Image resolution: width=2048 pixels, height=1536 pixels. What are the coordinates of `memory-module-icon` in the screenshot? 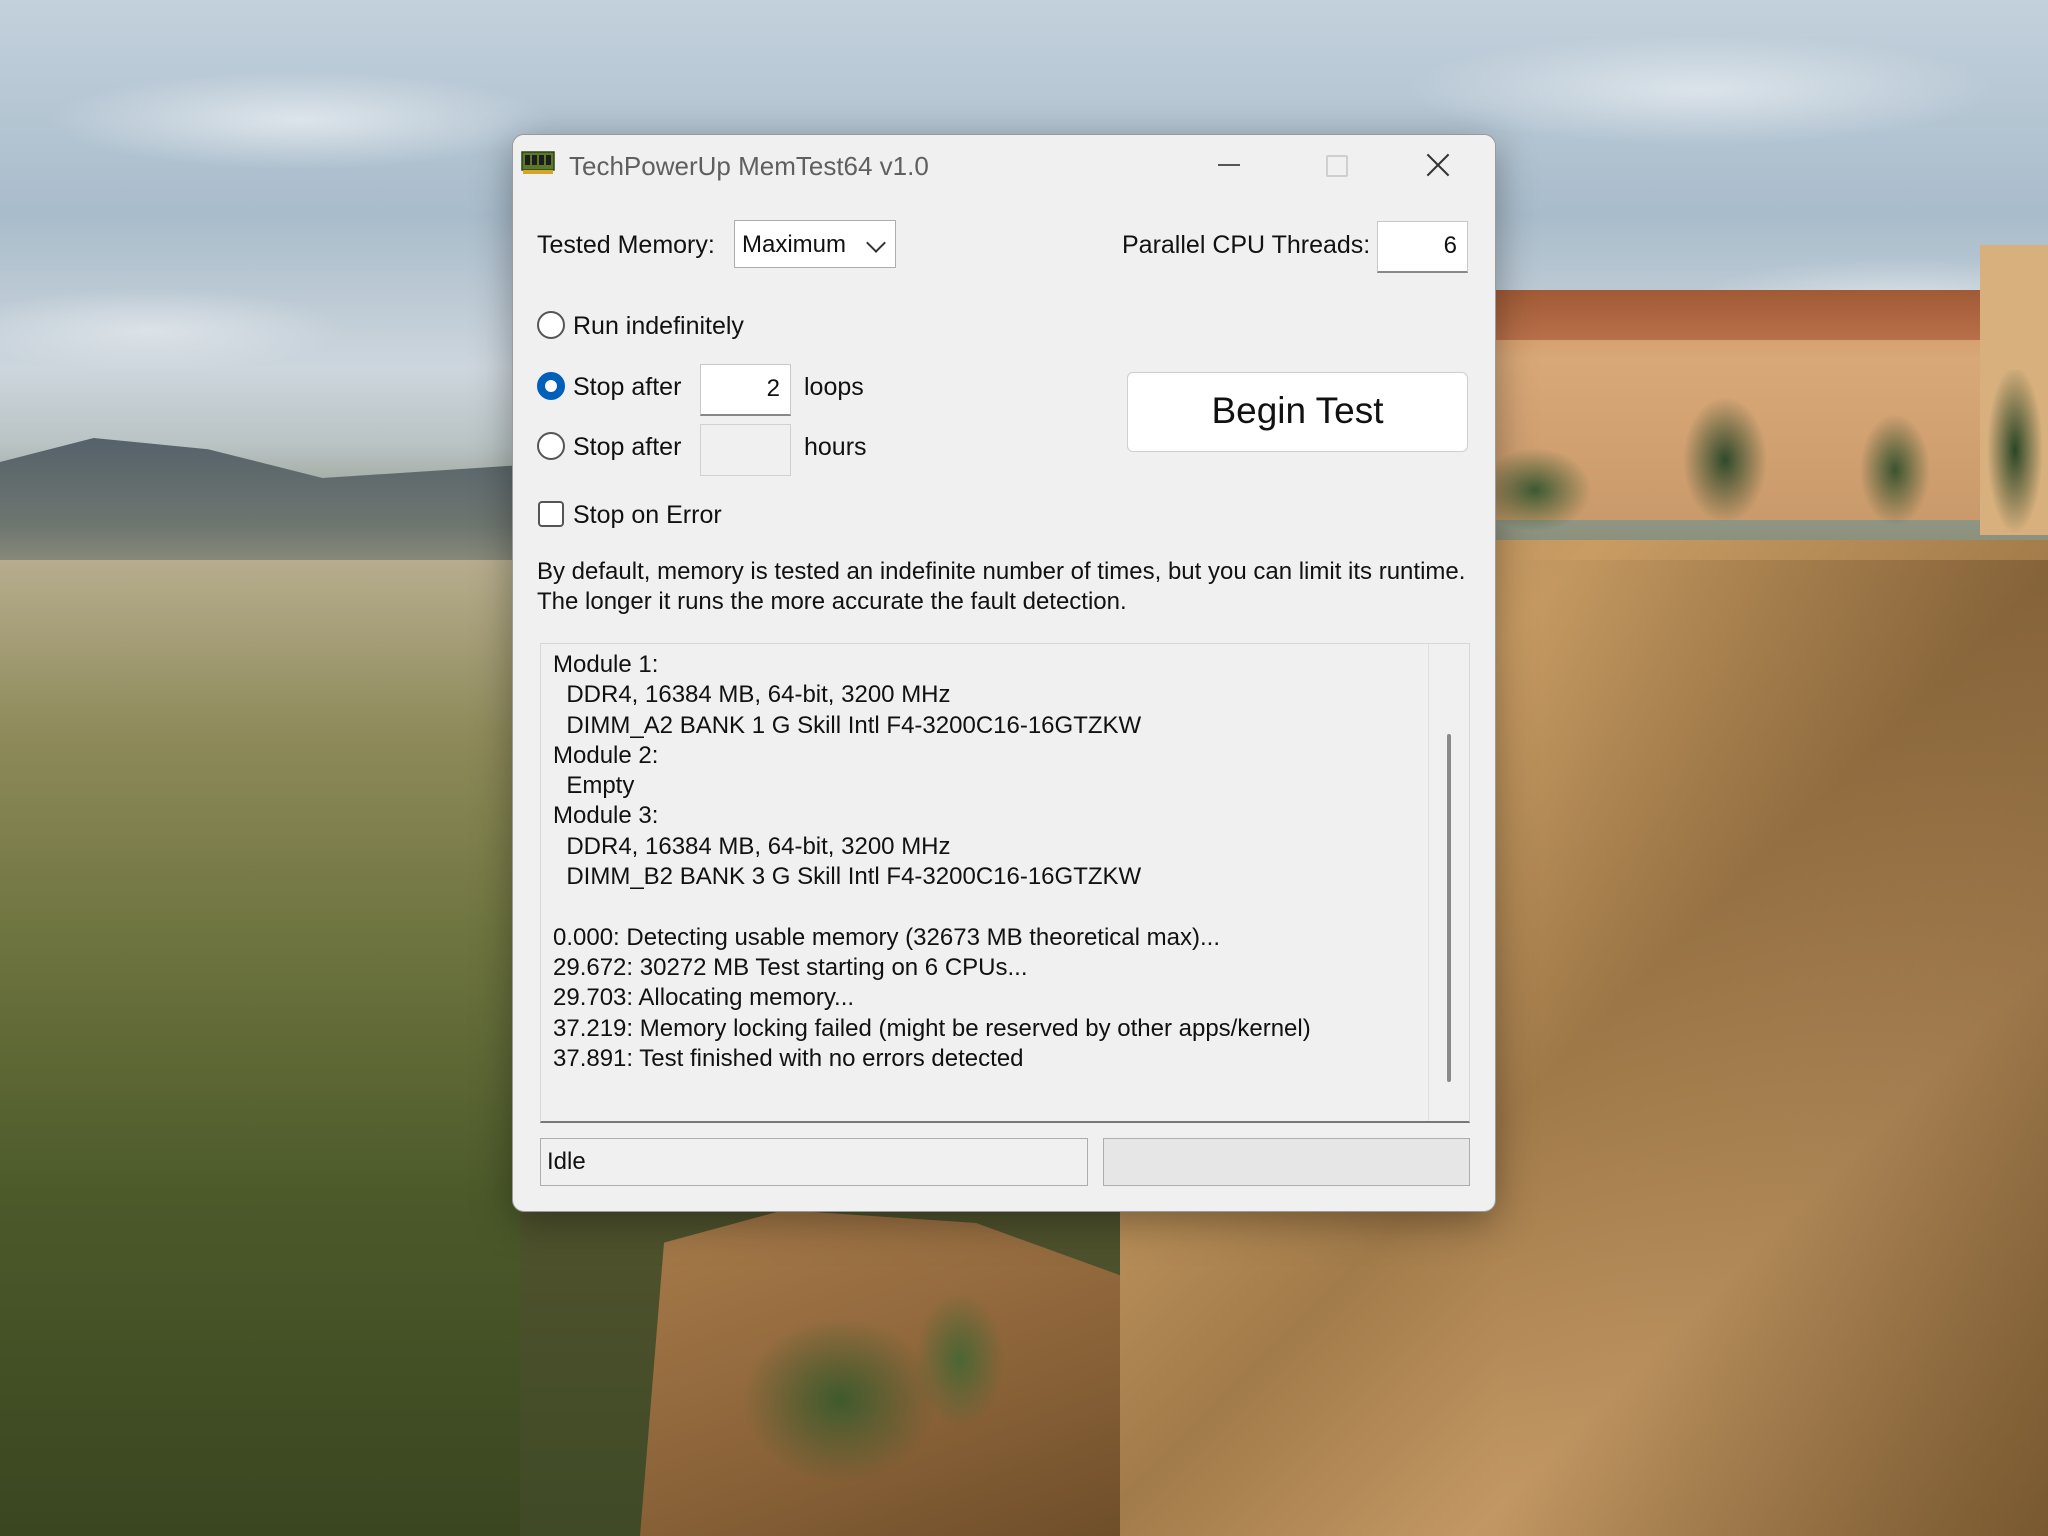 It's located at (538, 162).